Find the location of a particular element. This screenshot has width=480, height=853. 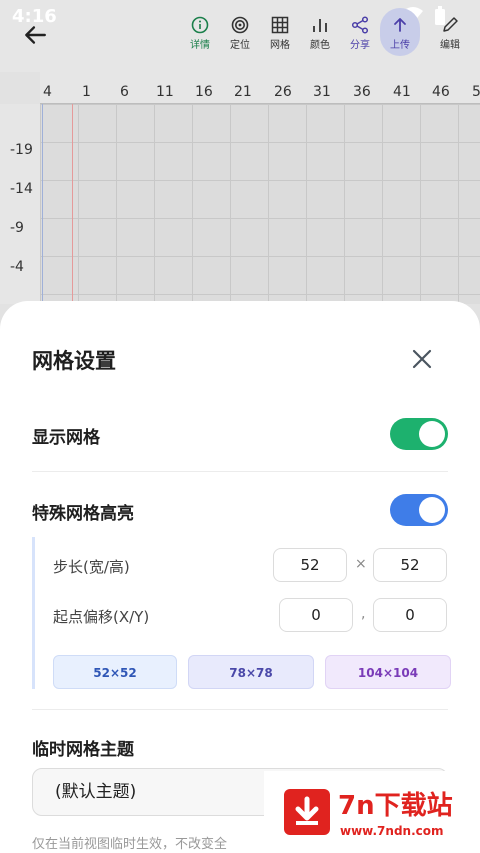

preset-button-78: 78×78 is located at coordinates (251, 672).